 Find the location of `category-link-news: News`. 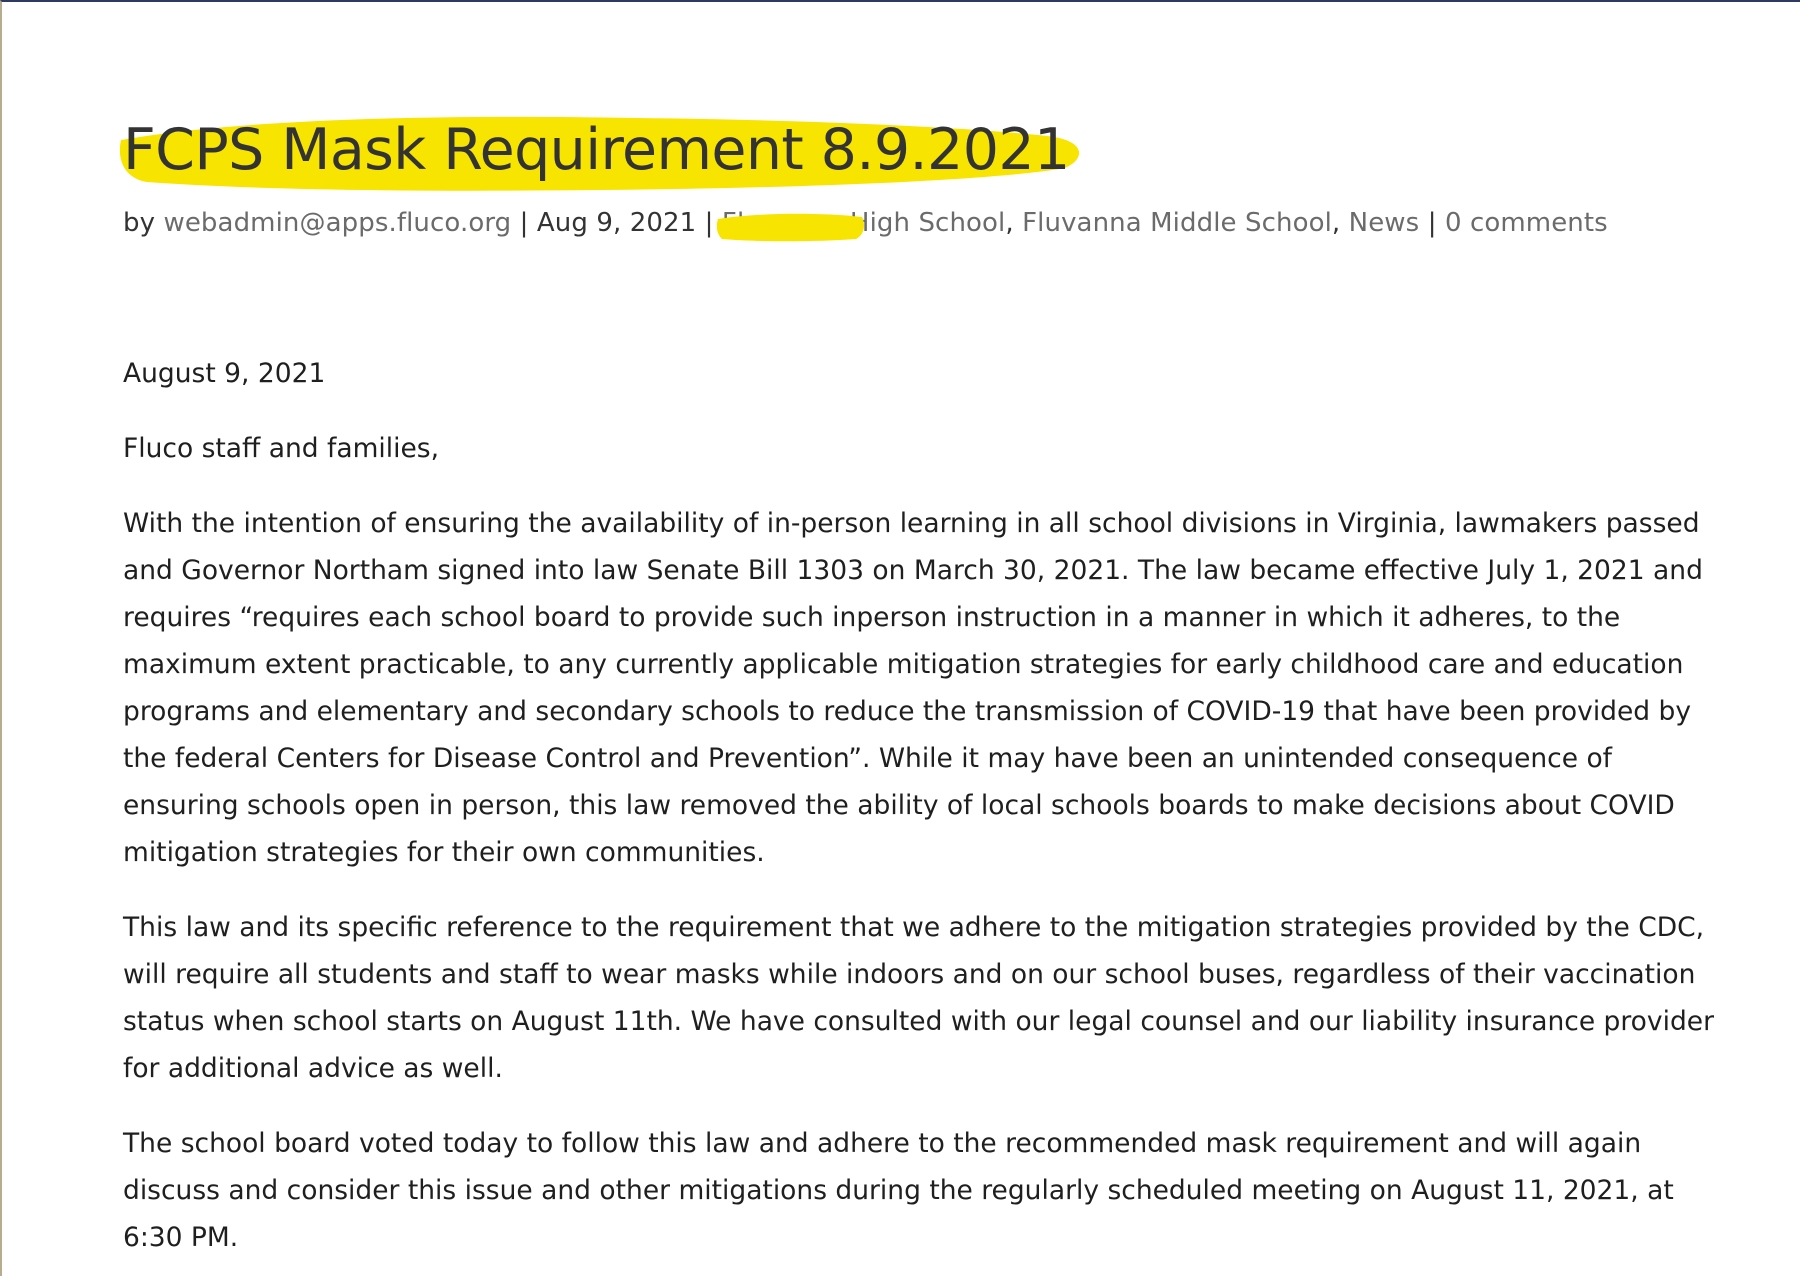

category-link-news: News is located at coordinates (1384, 223).